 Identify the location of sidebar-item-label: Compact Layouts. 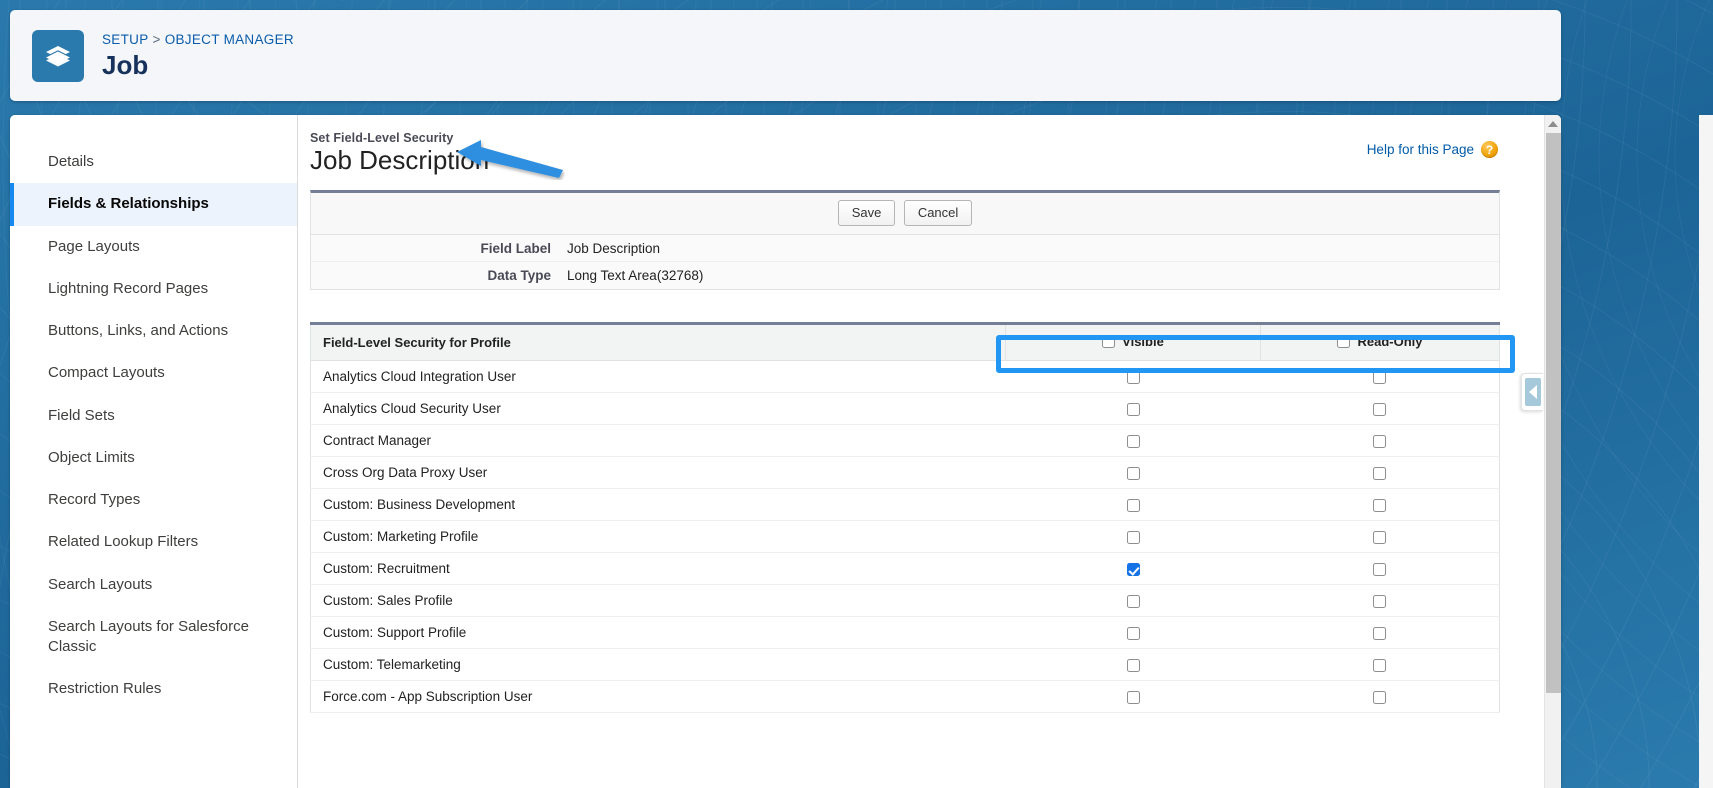
(106, 373).